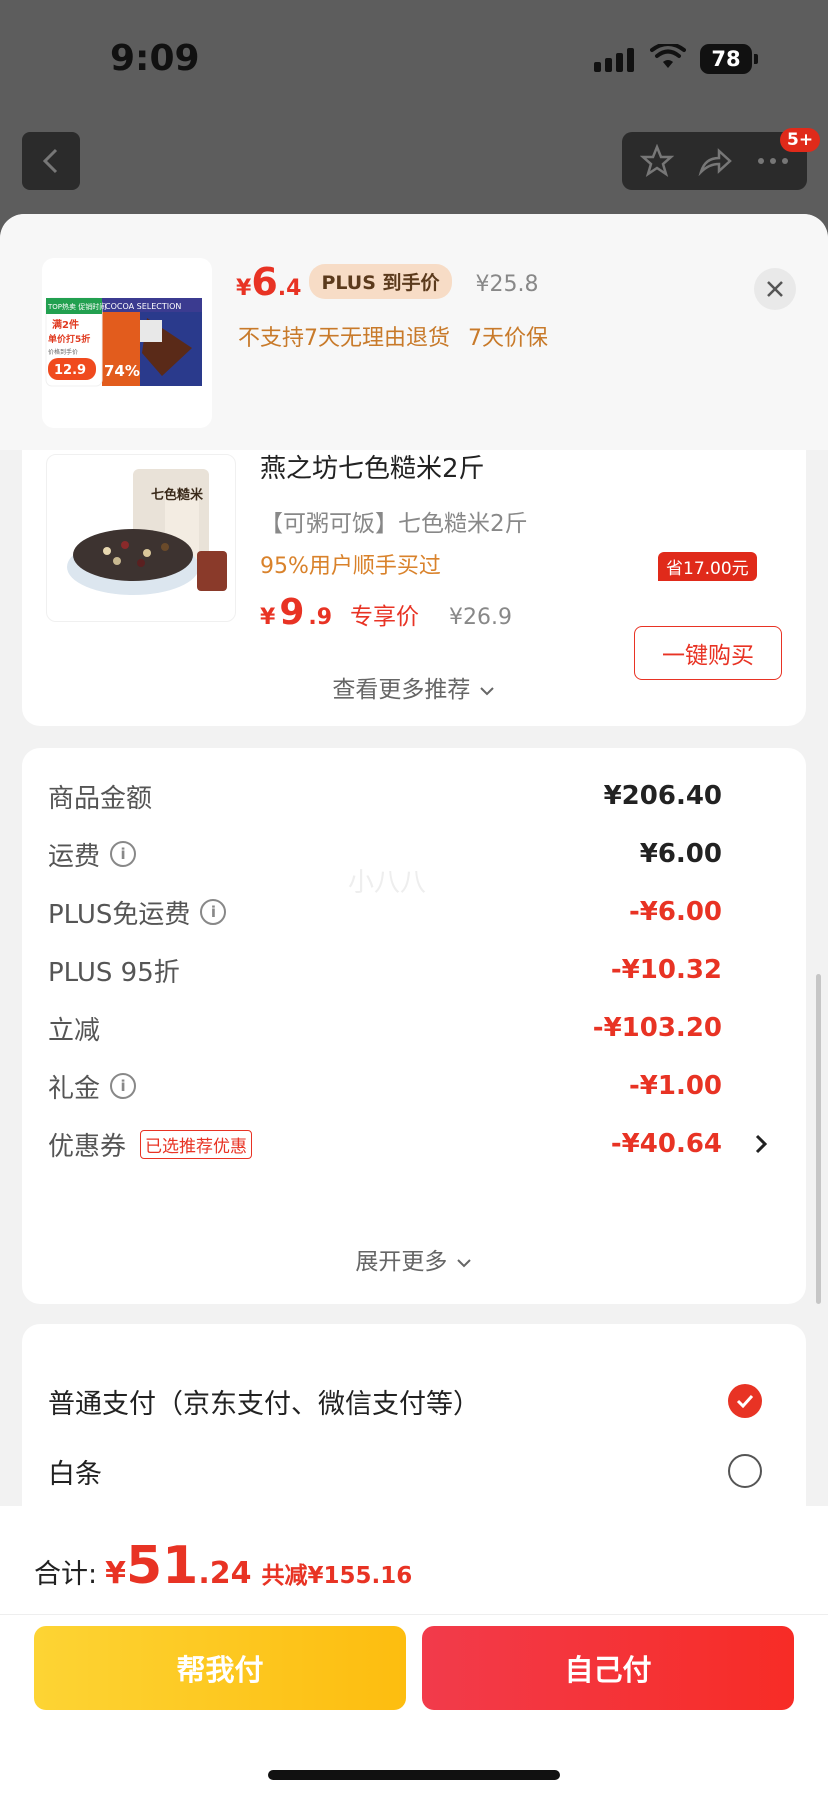 The width and height of the screenshot is (828, 1796). What do you see at coordinates (418, 1471) in the screenshot?
I see `payment-option-baitiao: 白条` at bounding box center [418, 1471].